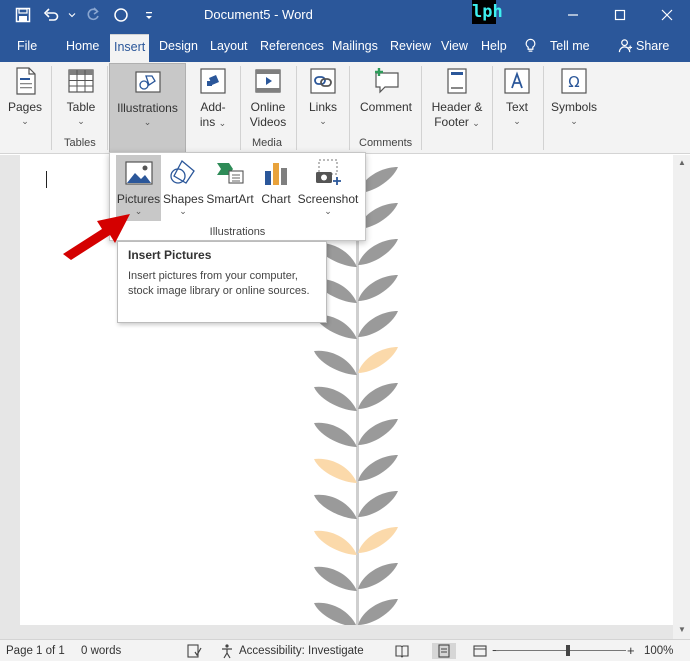  I want to click on group-label-tables: Tables, so click(80, 143).